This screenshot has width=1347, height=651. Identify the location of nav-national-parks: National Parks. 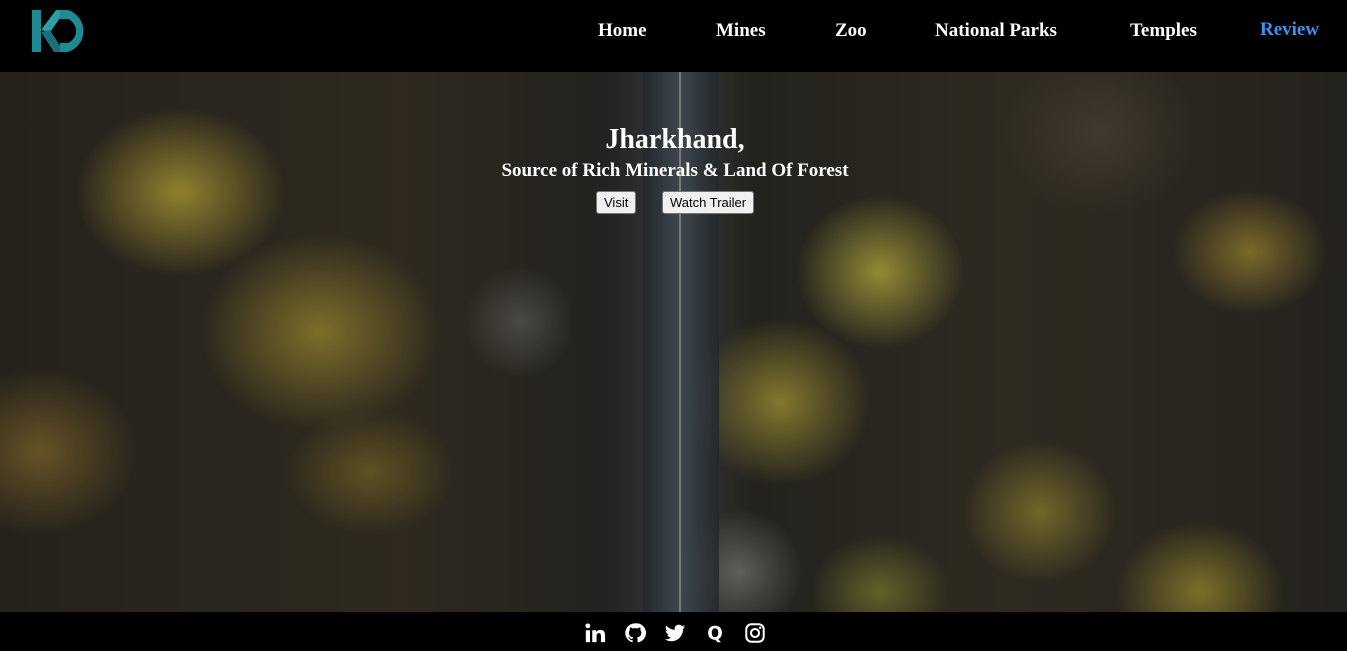
(996, 31).